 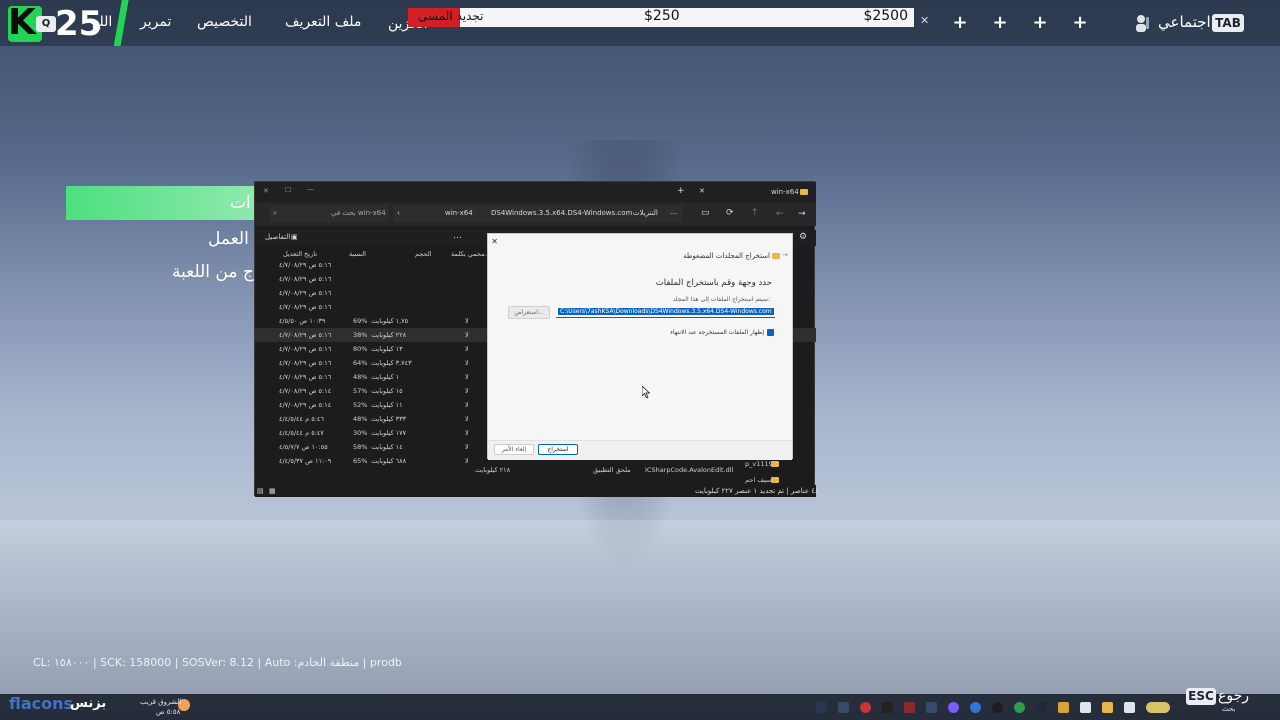 I want to click on explorer-taskbar-icon, so click(x=1107, y=707).